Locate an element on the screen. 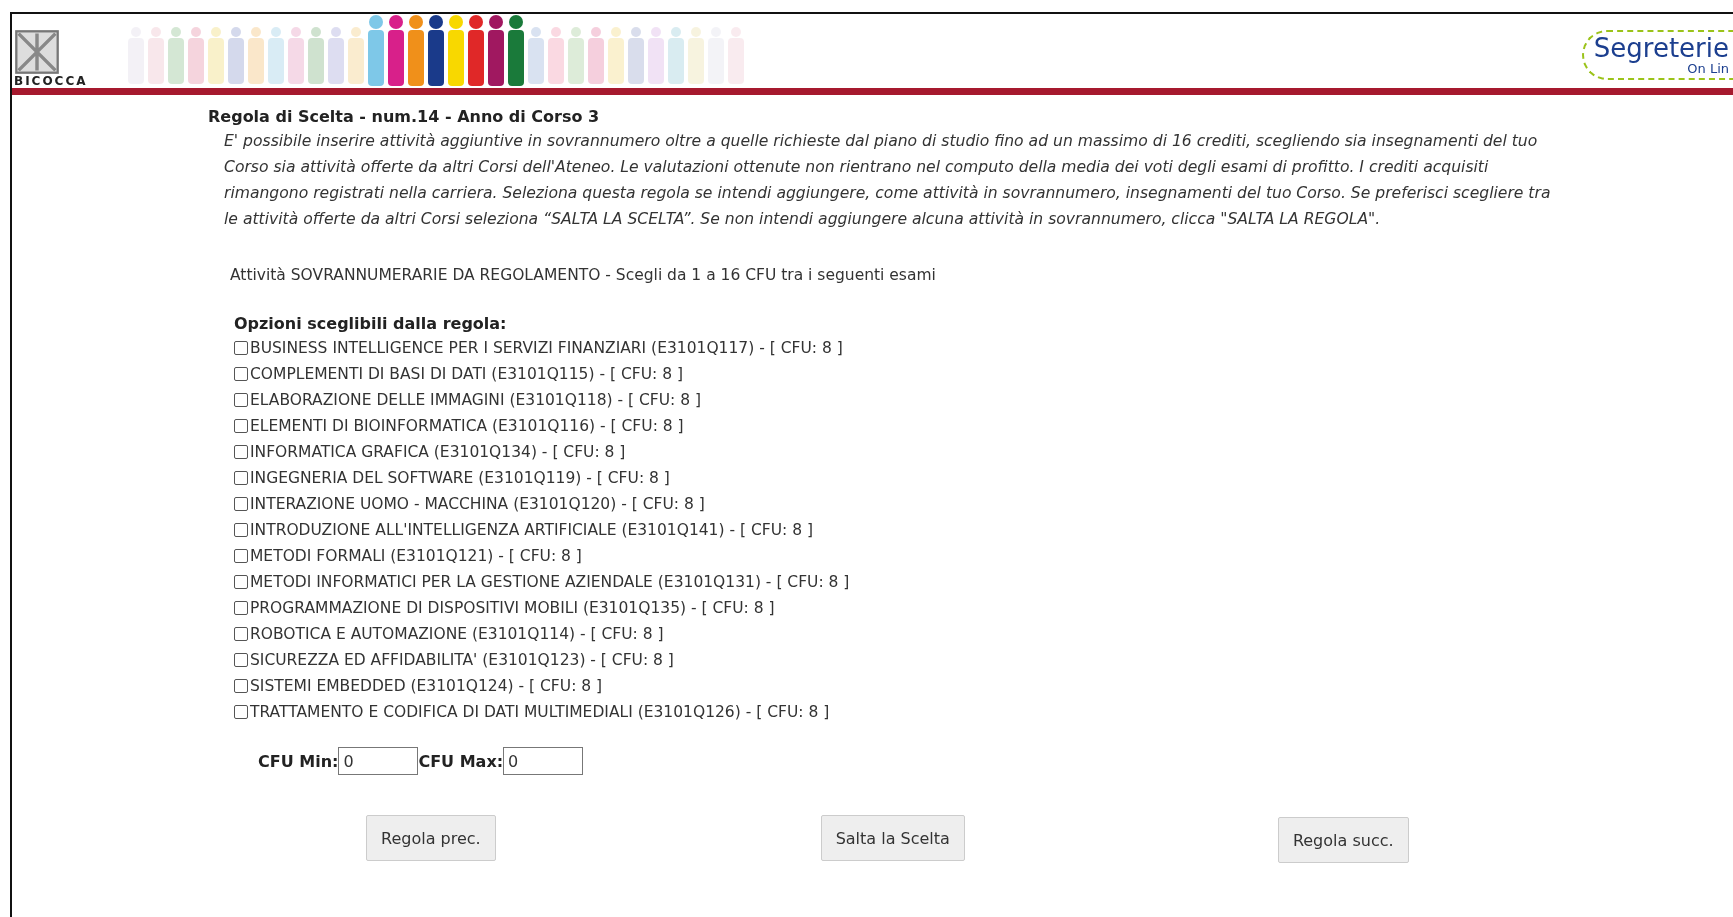 The image size is (1733, 917). option-label: METODI INFORMATICI PER LA GESTIONE AZIENDALE (E3101Q131) - [ CFU: 8 ] is located at coordinates (550, 582).